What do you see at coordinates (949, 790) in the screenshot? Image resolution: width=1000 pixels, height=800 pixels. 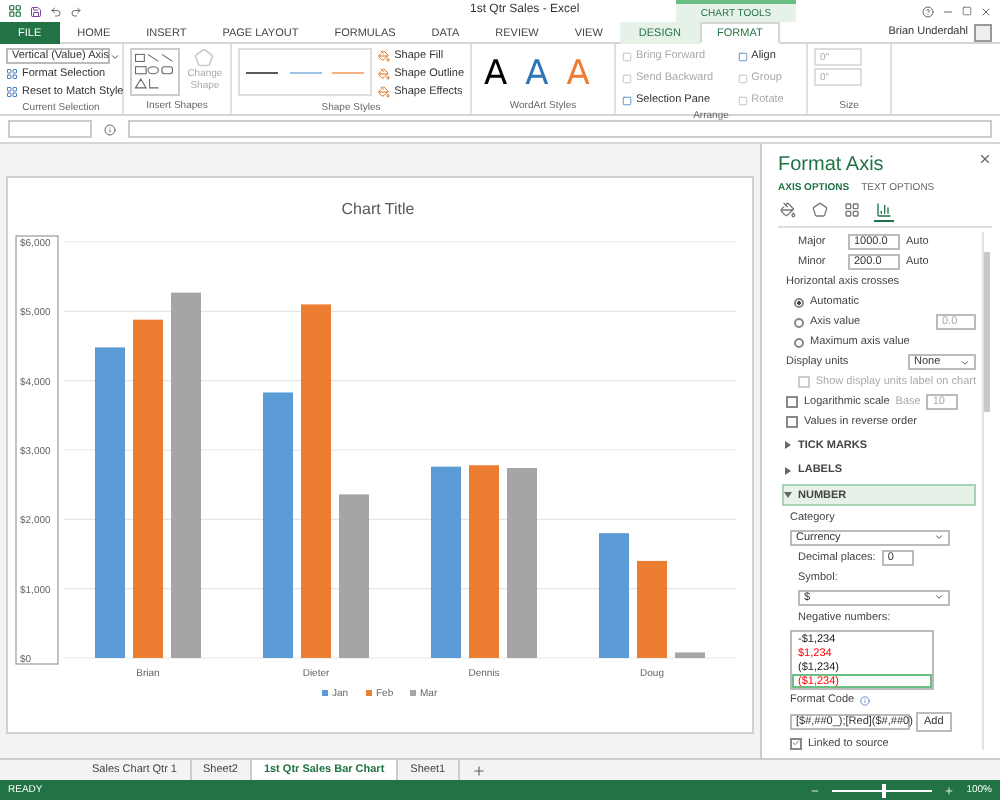 I see `zoom-in-icon` at bounding box center [949, 790].